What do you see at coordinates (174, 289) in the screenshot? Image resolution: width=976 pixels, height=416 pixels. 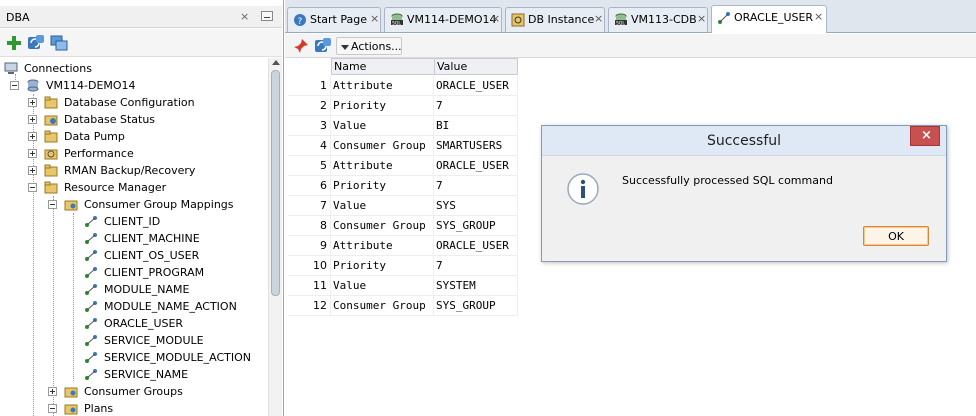 I see `tree-item-mapping: MODULE_NAME` at bounding box center [174, 289].